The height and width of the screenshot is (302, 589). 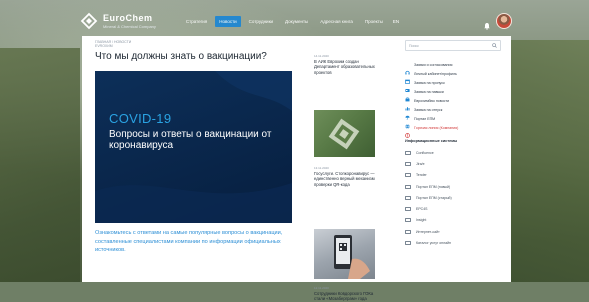 What do you see at coordinates (435, 73) in the screenshot?
I see `quick-link-label: Личный кабинет/профиль` at bounding box center [435, 73].